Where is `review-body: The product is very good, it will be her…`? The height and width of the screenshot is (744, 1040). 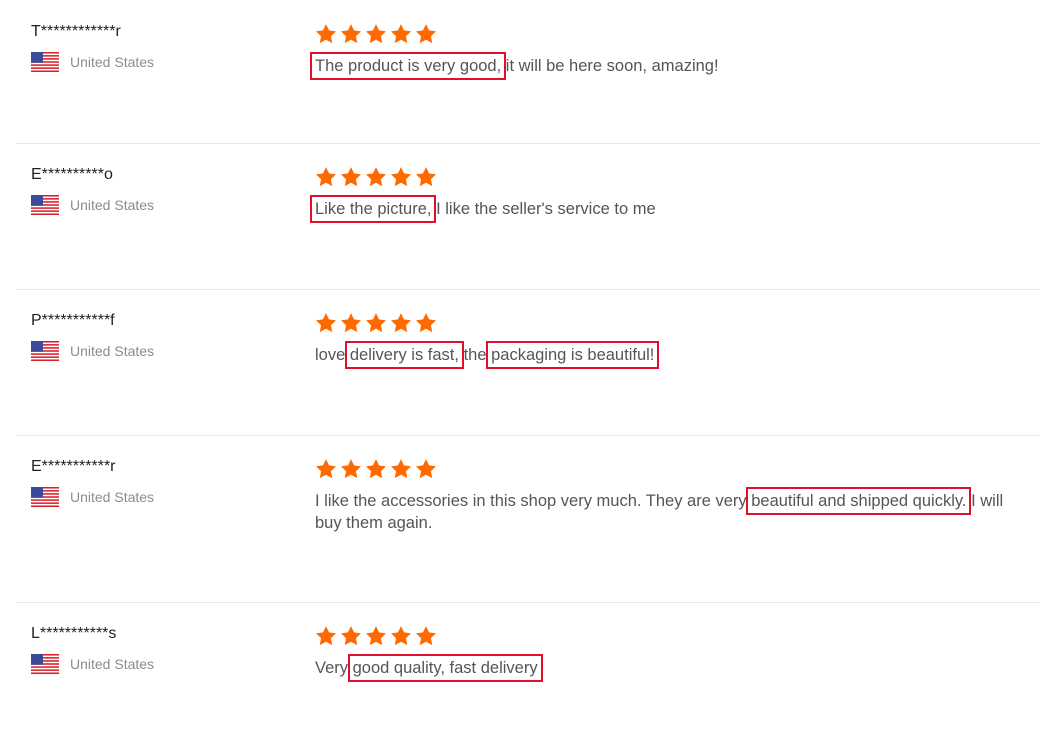
review-body: The product is very good, it will be her… is located at coordinates (662, 51).